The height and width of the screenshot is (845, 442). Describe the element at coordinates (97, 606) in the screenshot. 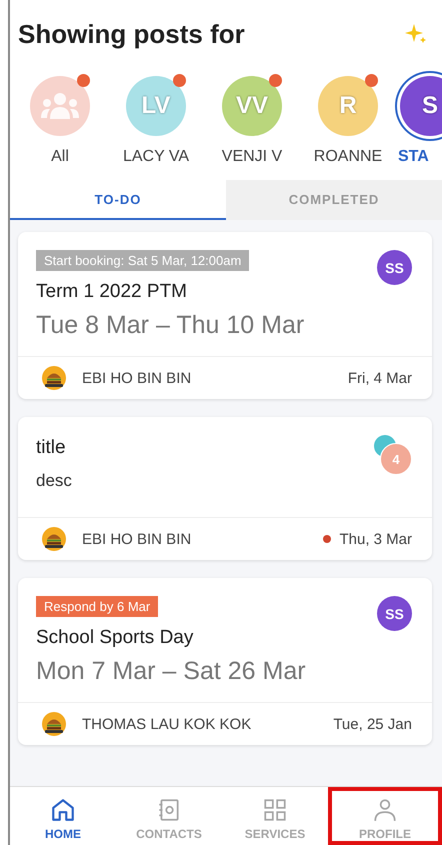

I see `status-badge: Respond by 6 Mar` at that location.